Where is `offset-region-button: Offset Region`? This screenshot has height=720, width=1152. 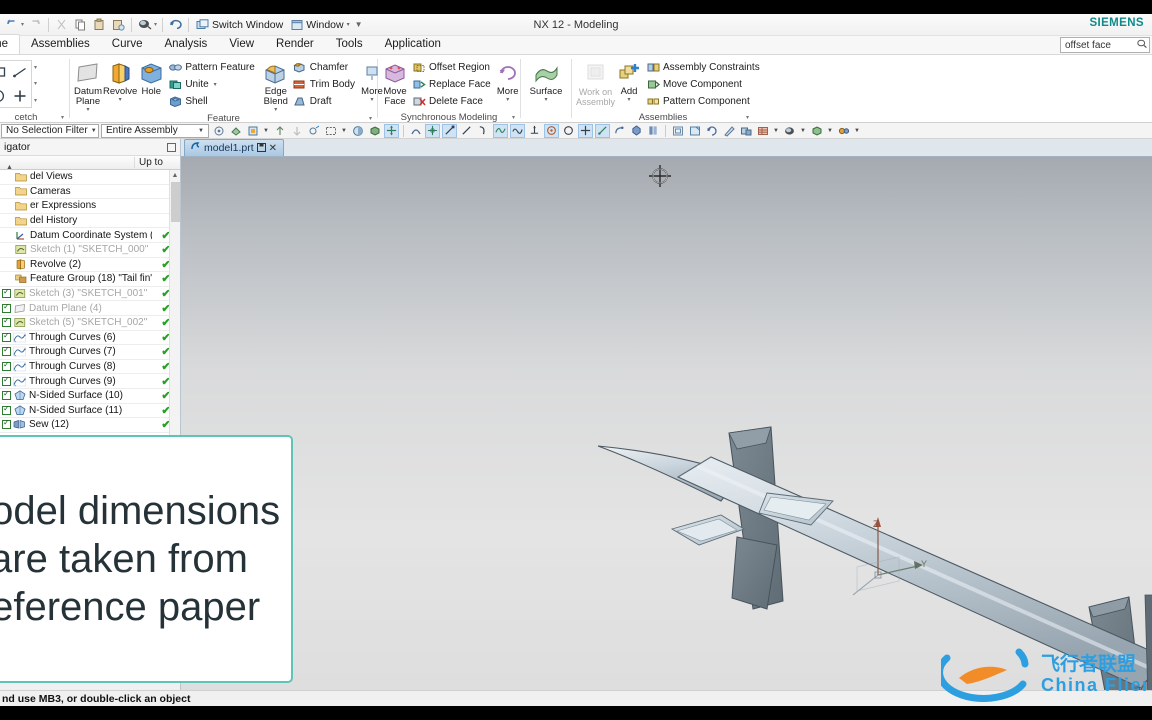 offset-region-button: Offset Region is located at coordinates (451, 67).